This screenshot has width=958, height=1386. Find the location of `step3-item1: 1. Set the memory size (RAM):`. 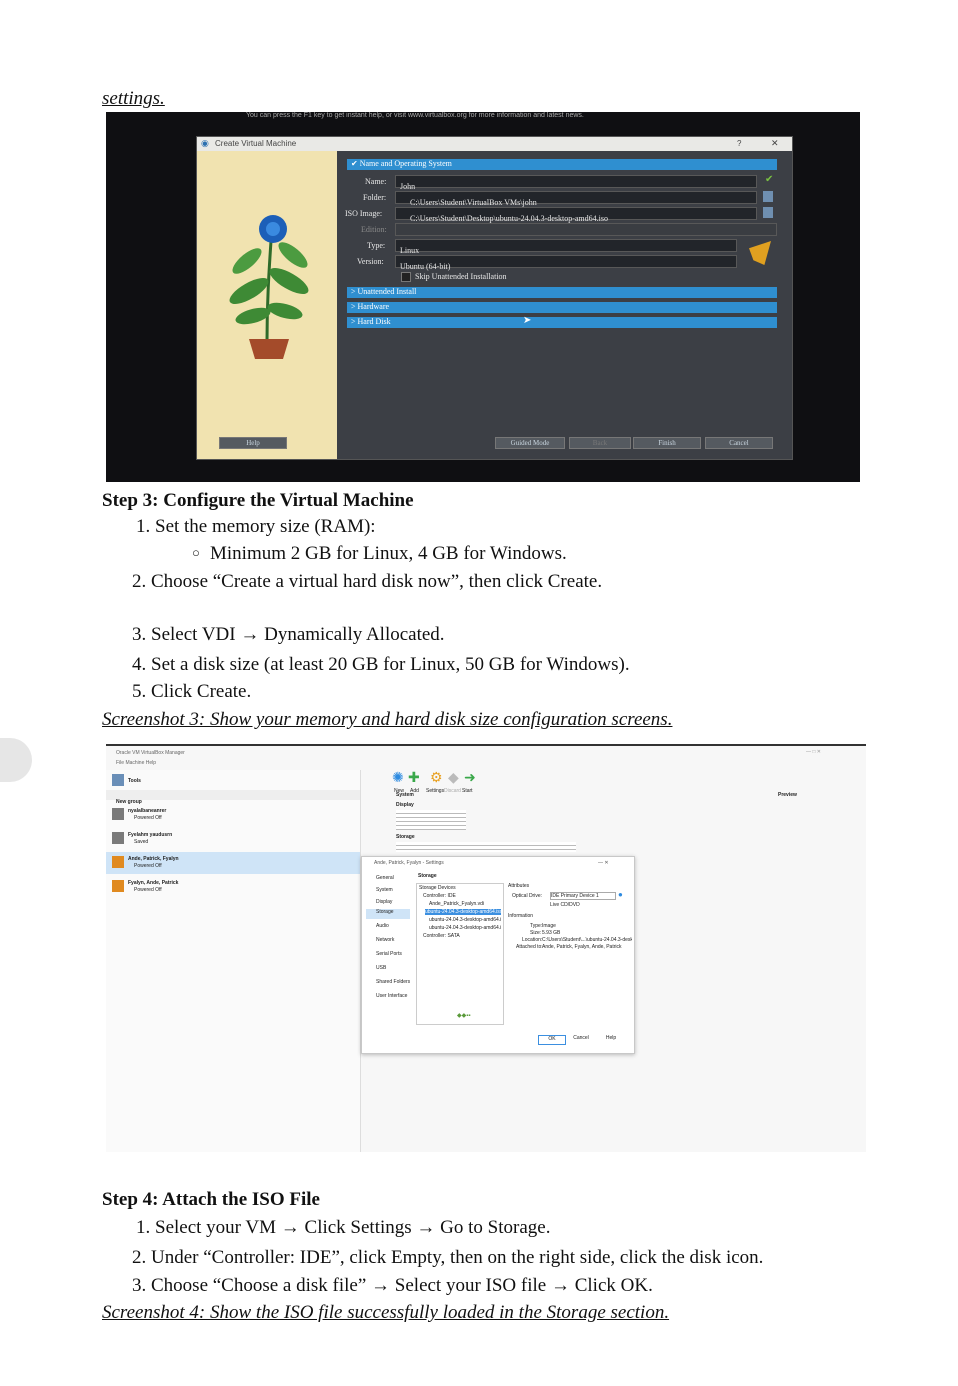

step3-item1: 1. Set the memory size (RAM): is located at coordinates (256, 526).